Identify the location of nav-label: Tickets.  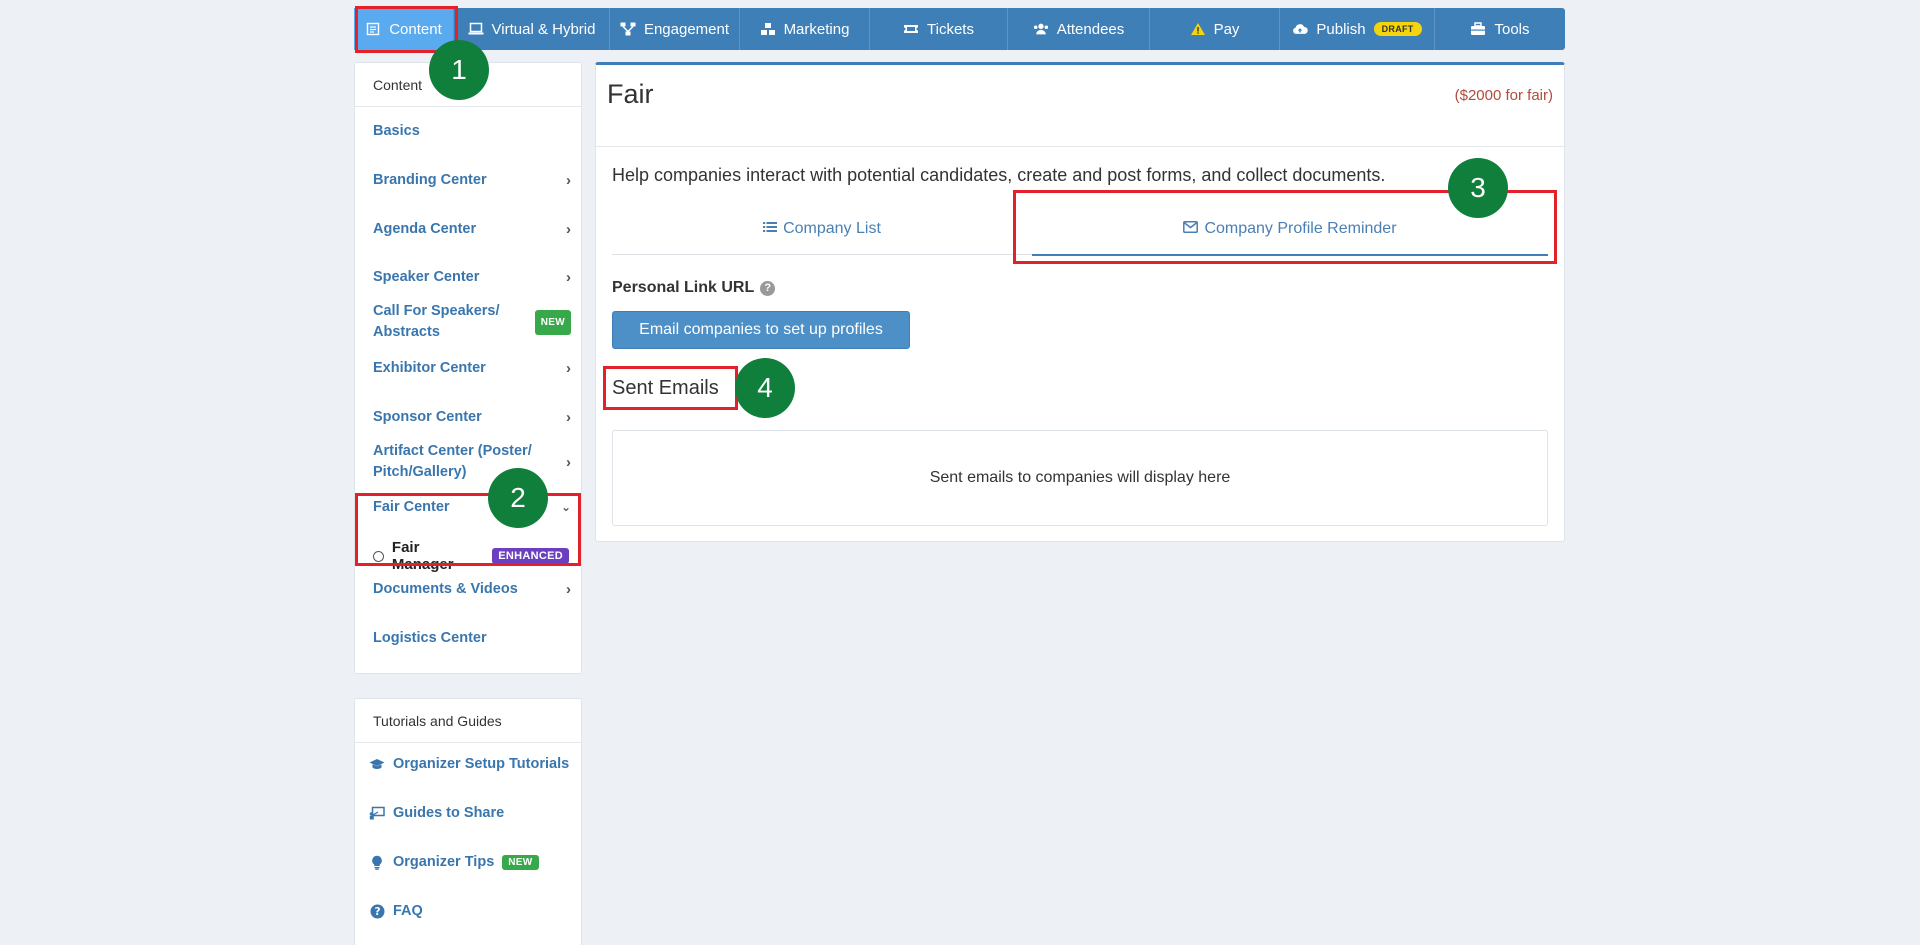
(950, 29).